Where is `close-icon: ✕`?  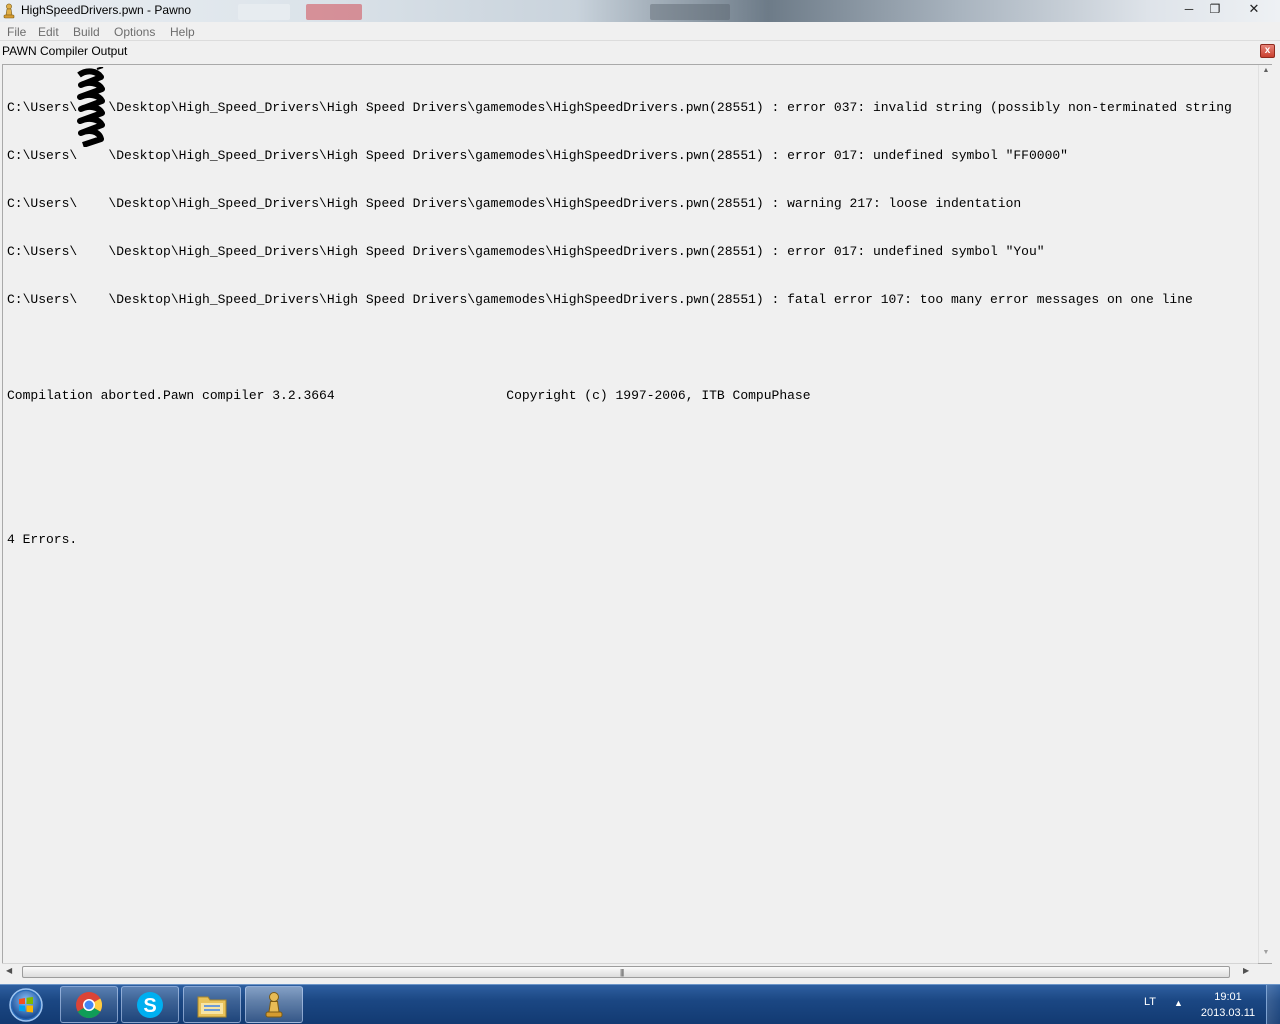 close-icon: ✕ is located at coordinates (1254, 8).